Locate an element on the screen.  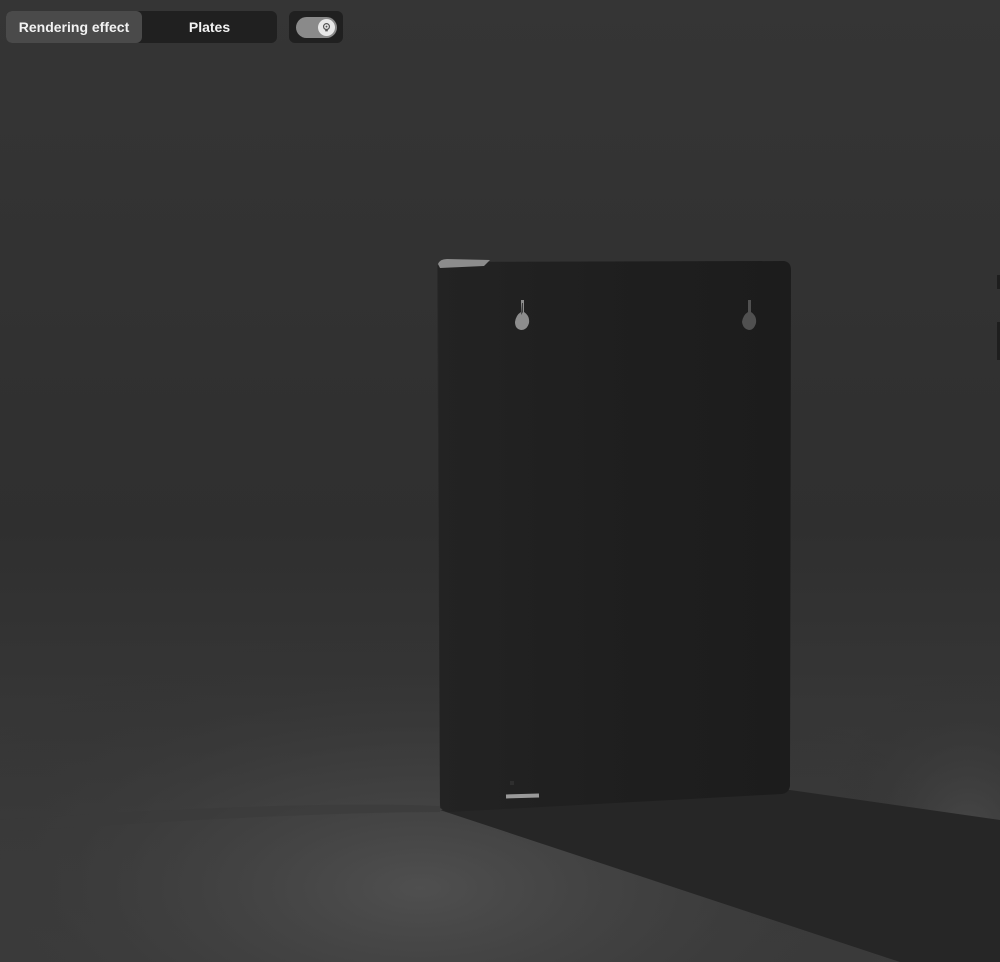
light-toggle-track is located at coordinates (316, 27).